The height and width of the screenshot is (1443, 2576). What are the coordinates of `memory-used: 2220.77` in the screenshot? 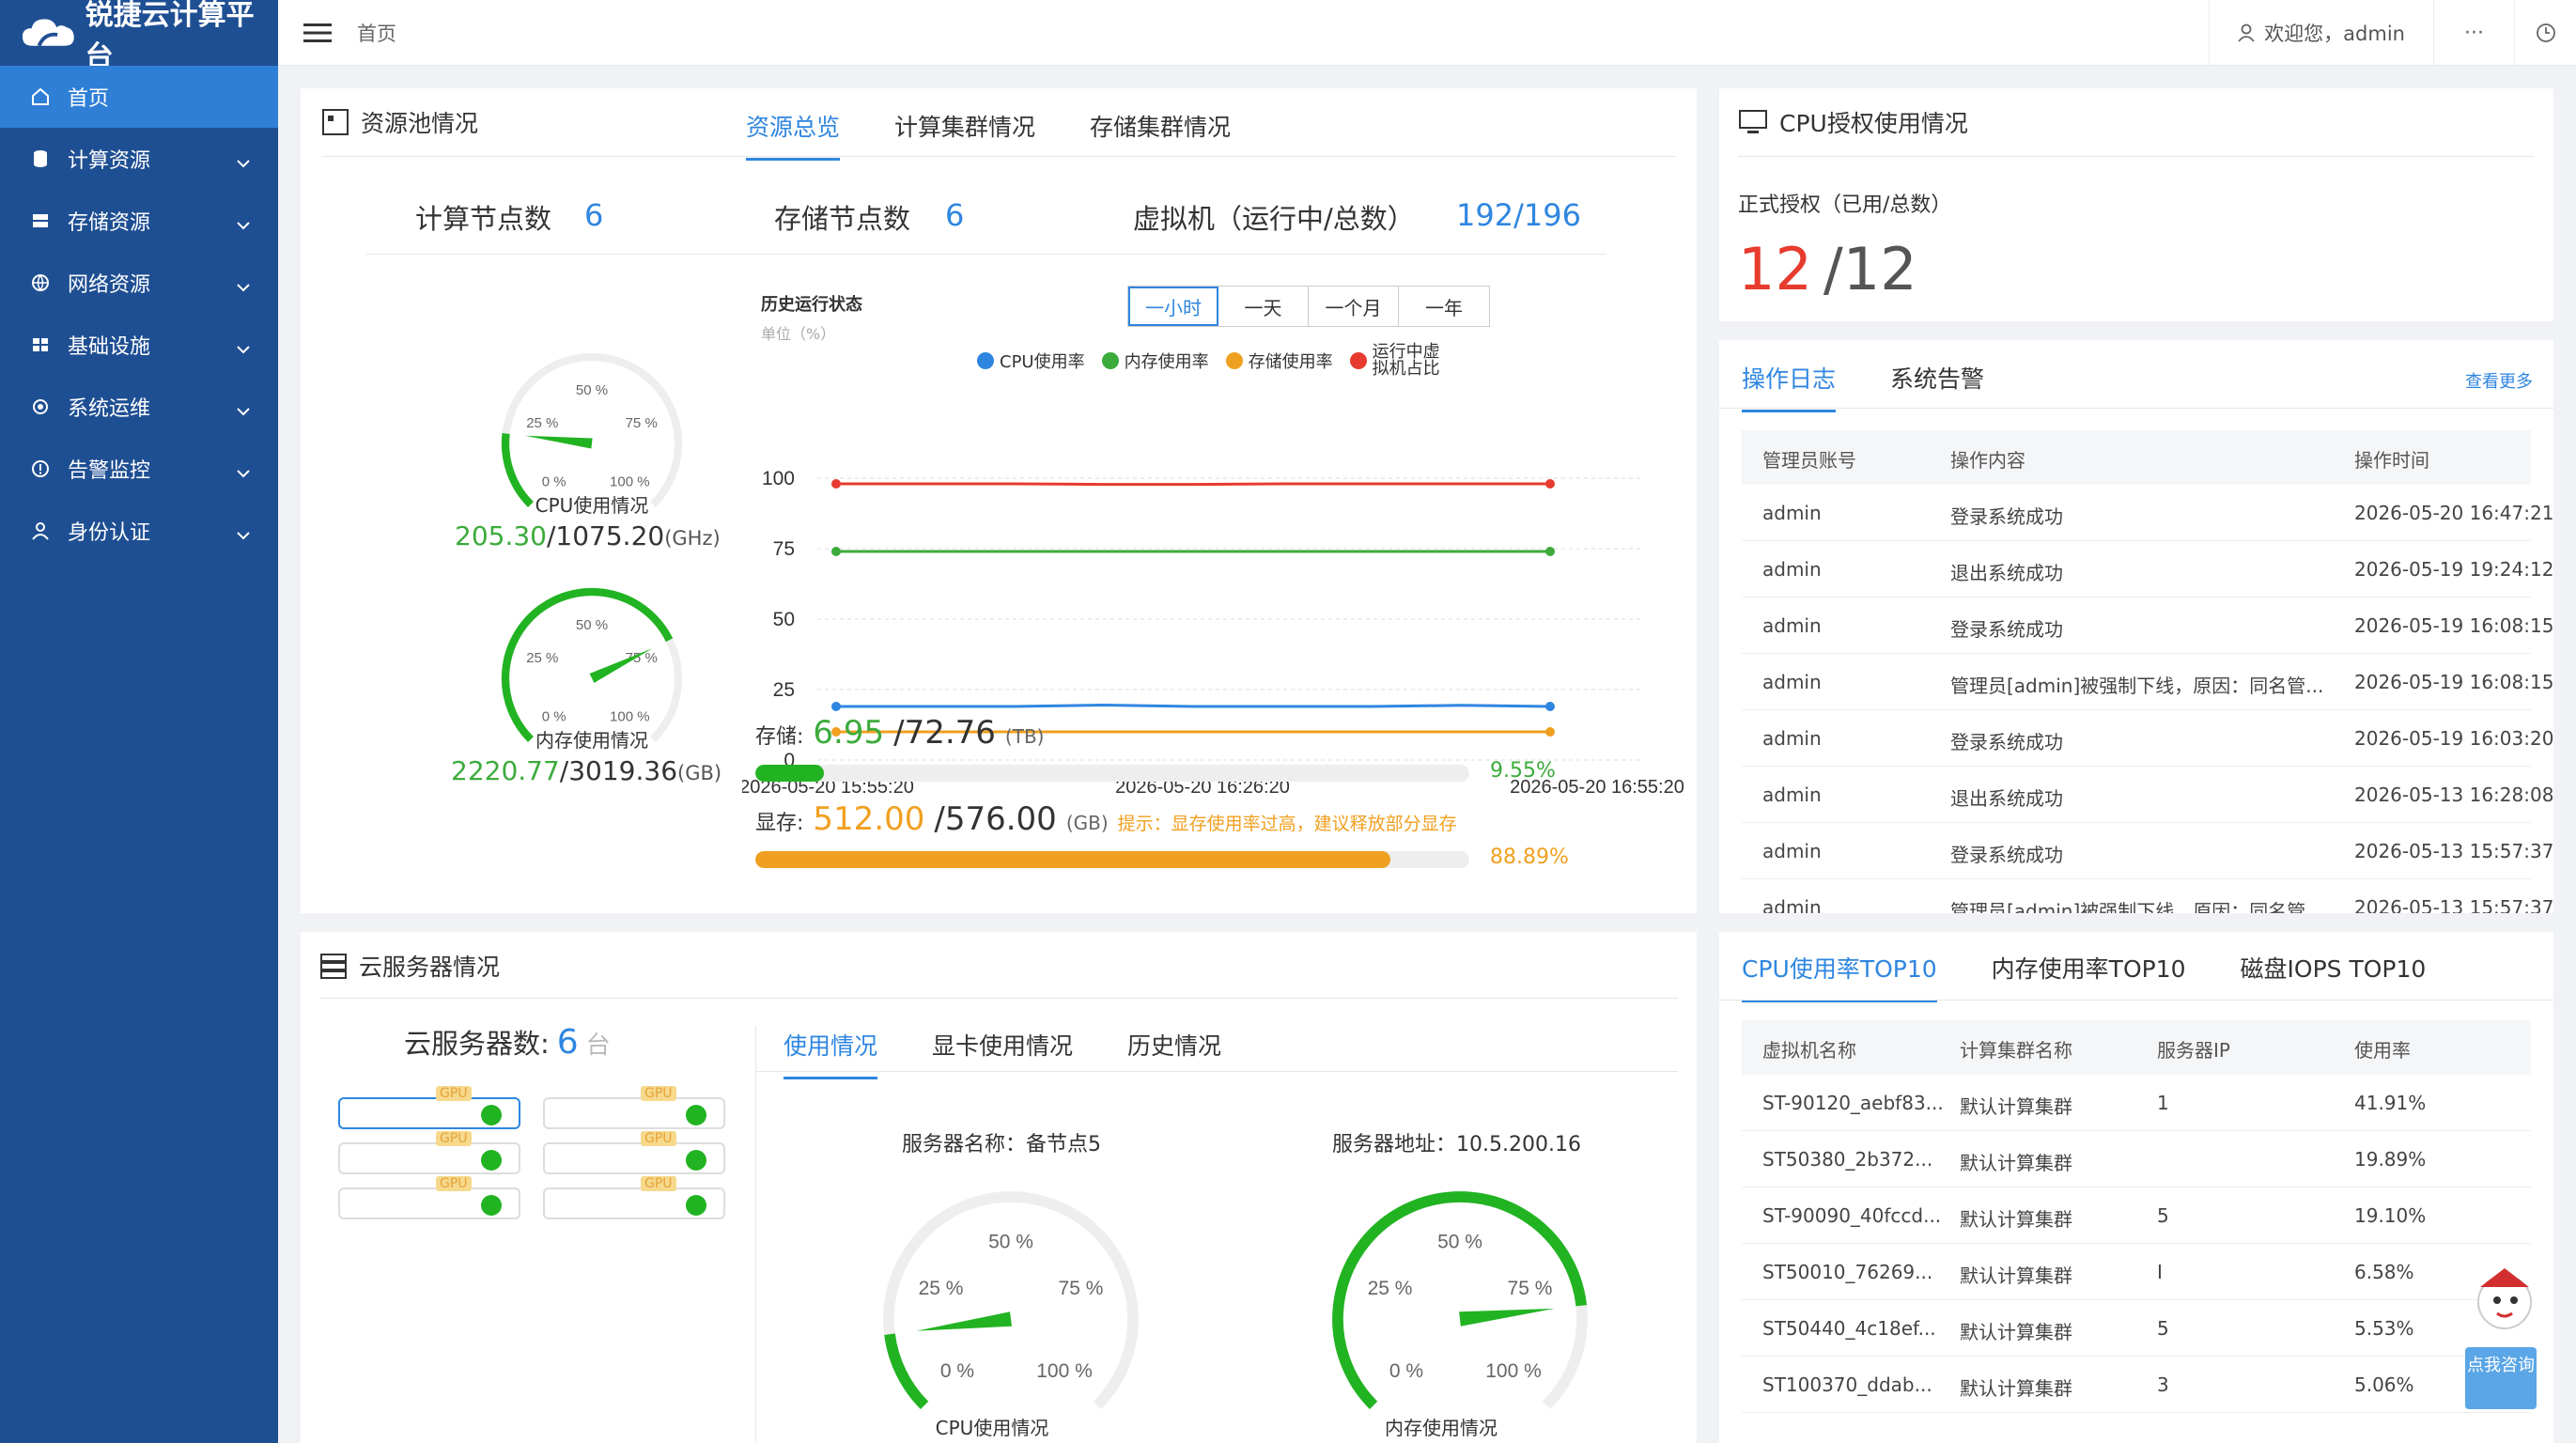 It's located at (505, 771).